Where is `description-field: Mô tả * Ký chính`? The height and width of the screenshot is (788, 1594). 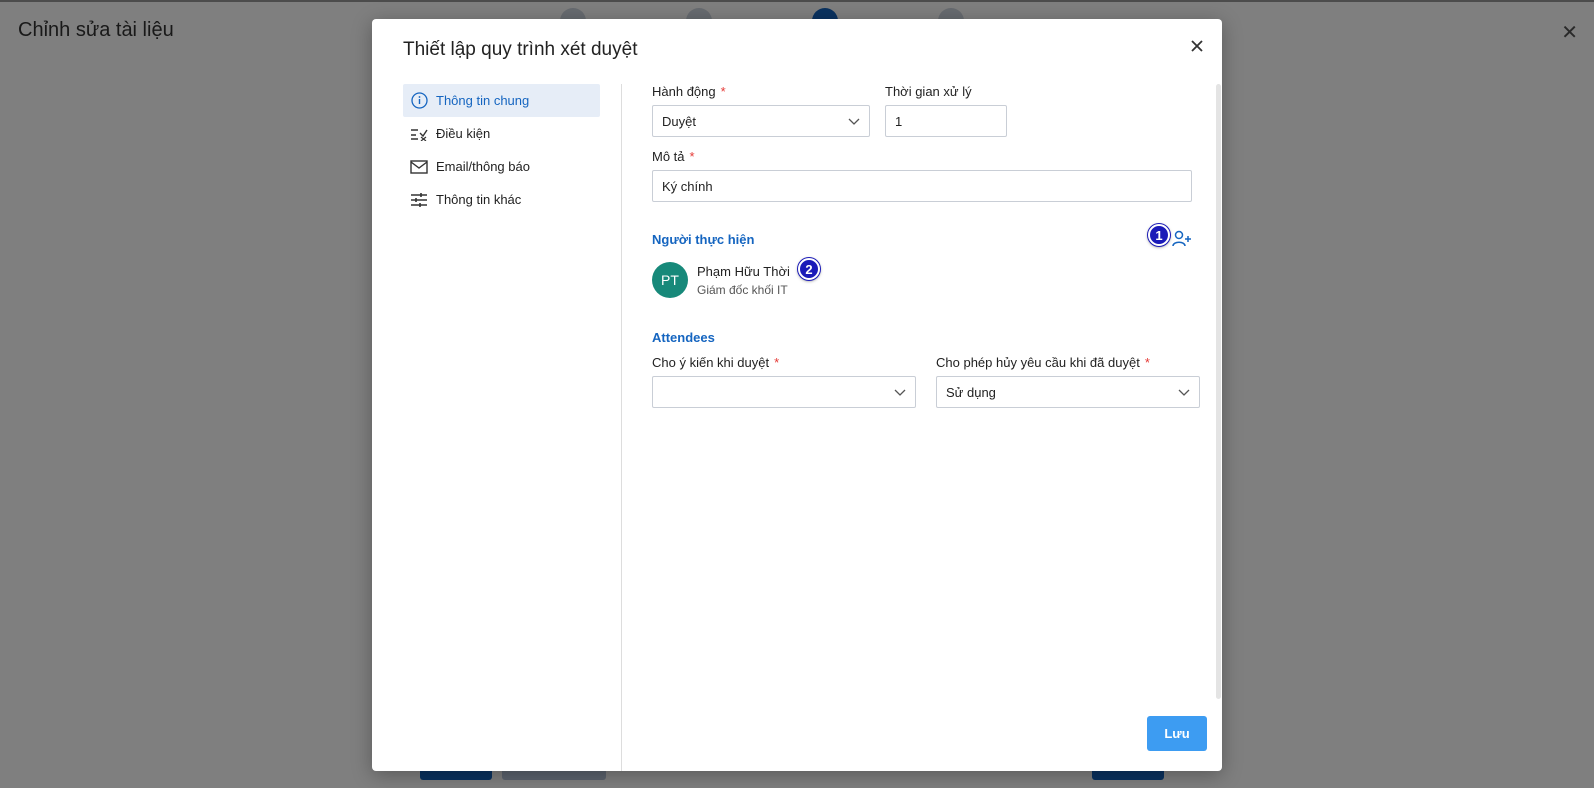 description-field: Mô tả * Ký chính is located at coordinates (922, 175).